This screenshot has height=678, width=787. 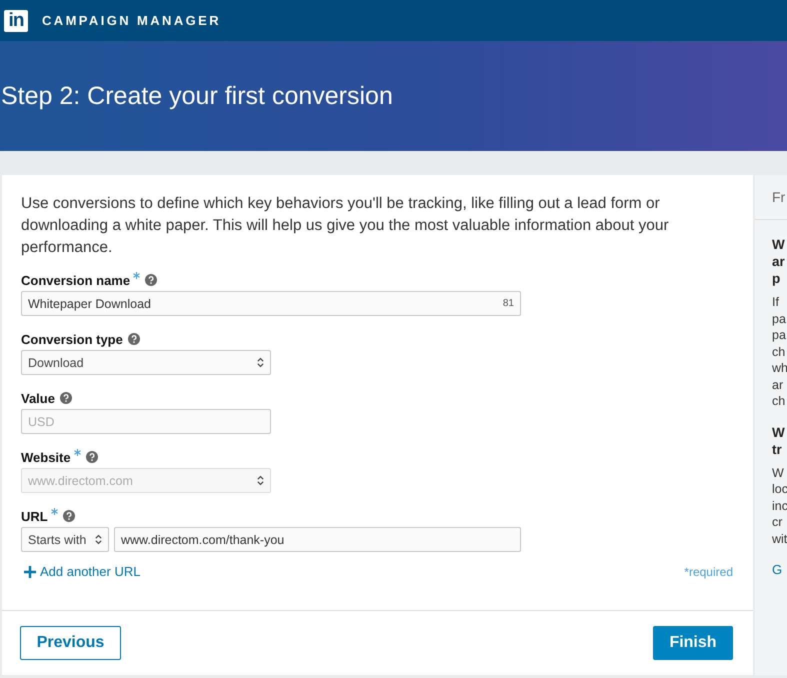 What do you see at coordinates (131, 20) in the screenshot?
I see `app-title: CAMPAIGN MANAGER` at bounding box center [131, 20].